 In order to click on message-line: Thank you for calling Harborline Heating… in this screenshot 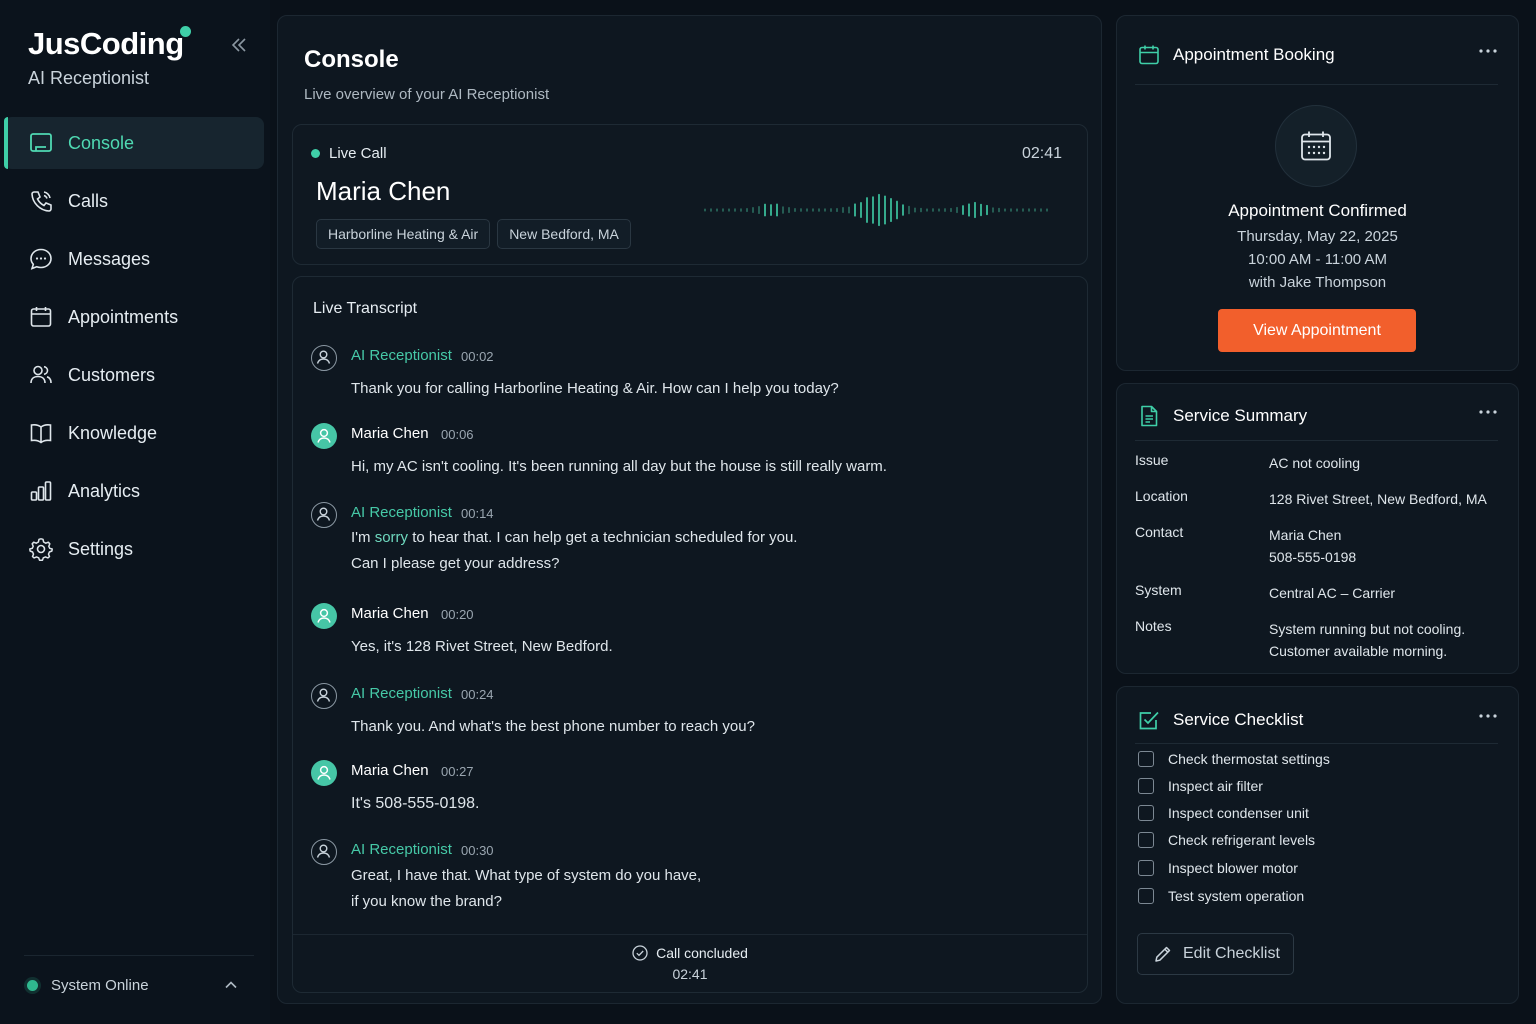, I will do `click(595, 388)`.